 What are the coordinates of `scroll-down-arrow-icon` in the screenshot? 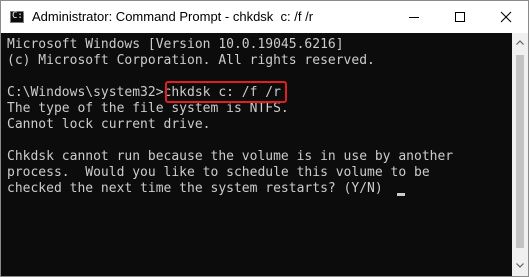 It's located at (520, 265).